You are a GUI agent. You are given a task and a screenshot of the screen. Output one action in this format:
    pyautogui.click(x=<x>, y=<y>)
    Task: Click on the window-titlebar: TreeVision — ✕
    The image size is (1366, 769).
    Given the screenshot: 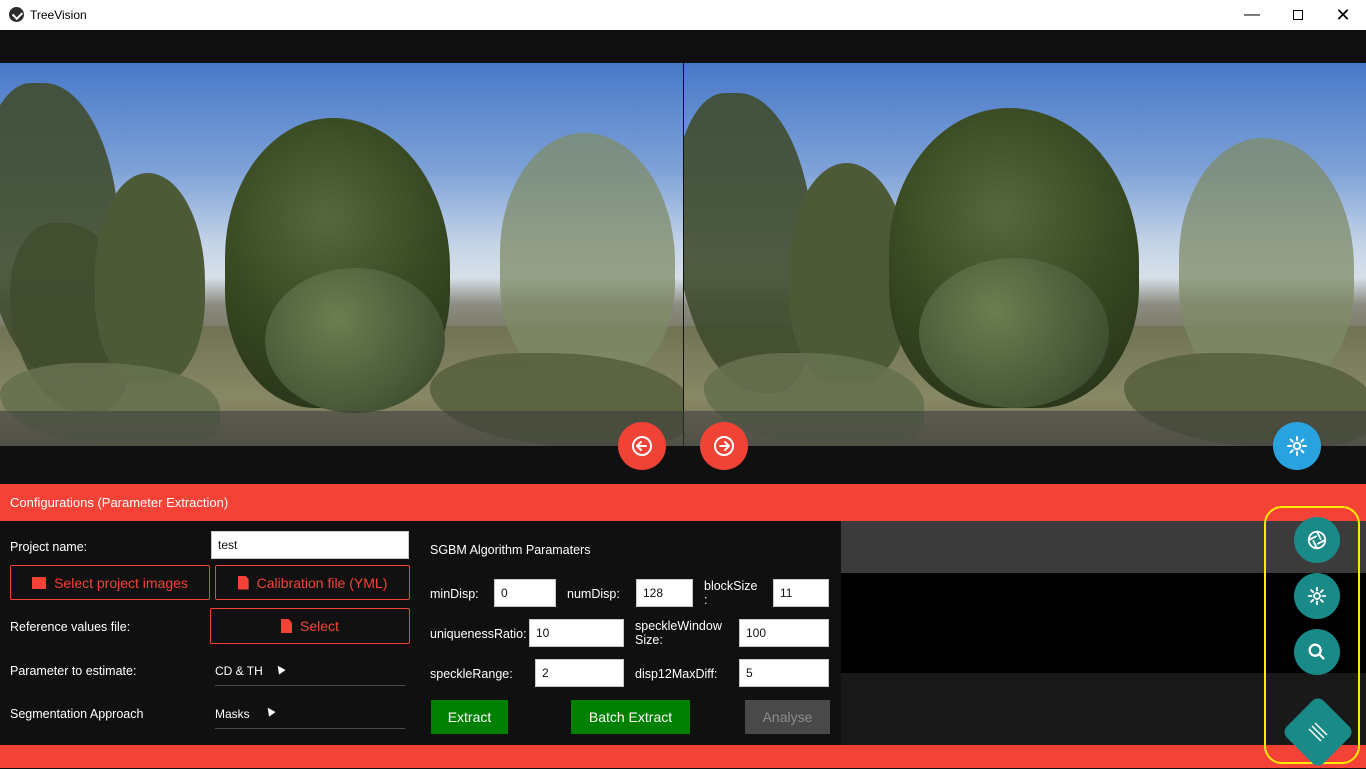 What is the action you would take?
    pyautogui.click(x=683, y=15)
    